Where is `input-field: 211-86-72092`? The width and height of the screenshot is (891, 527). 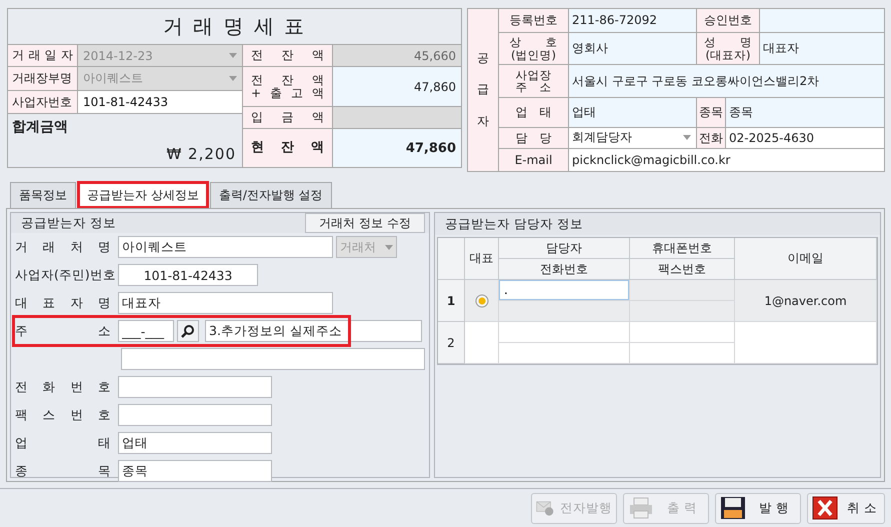 input-field: 211-86-72092 is located at coordinates (632, 20).